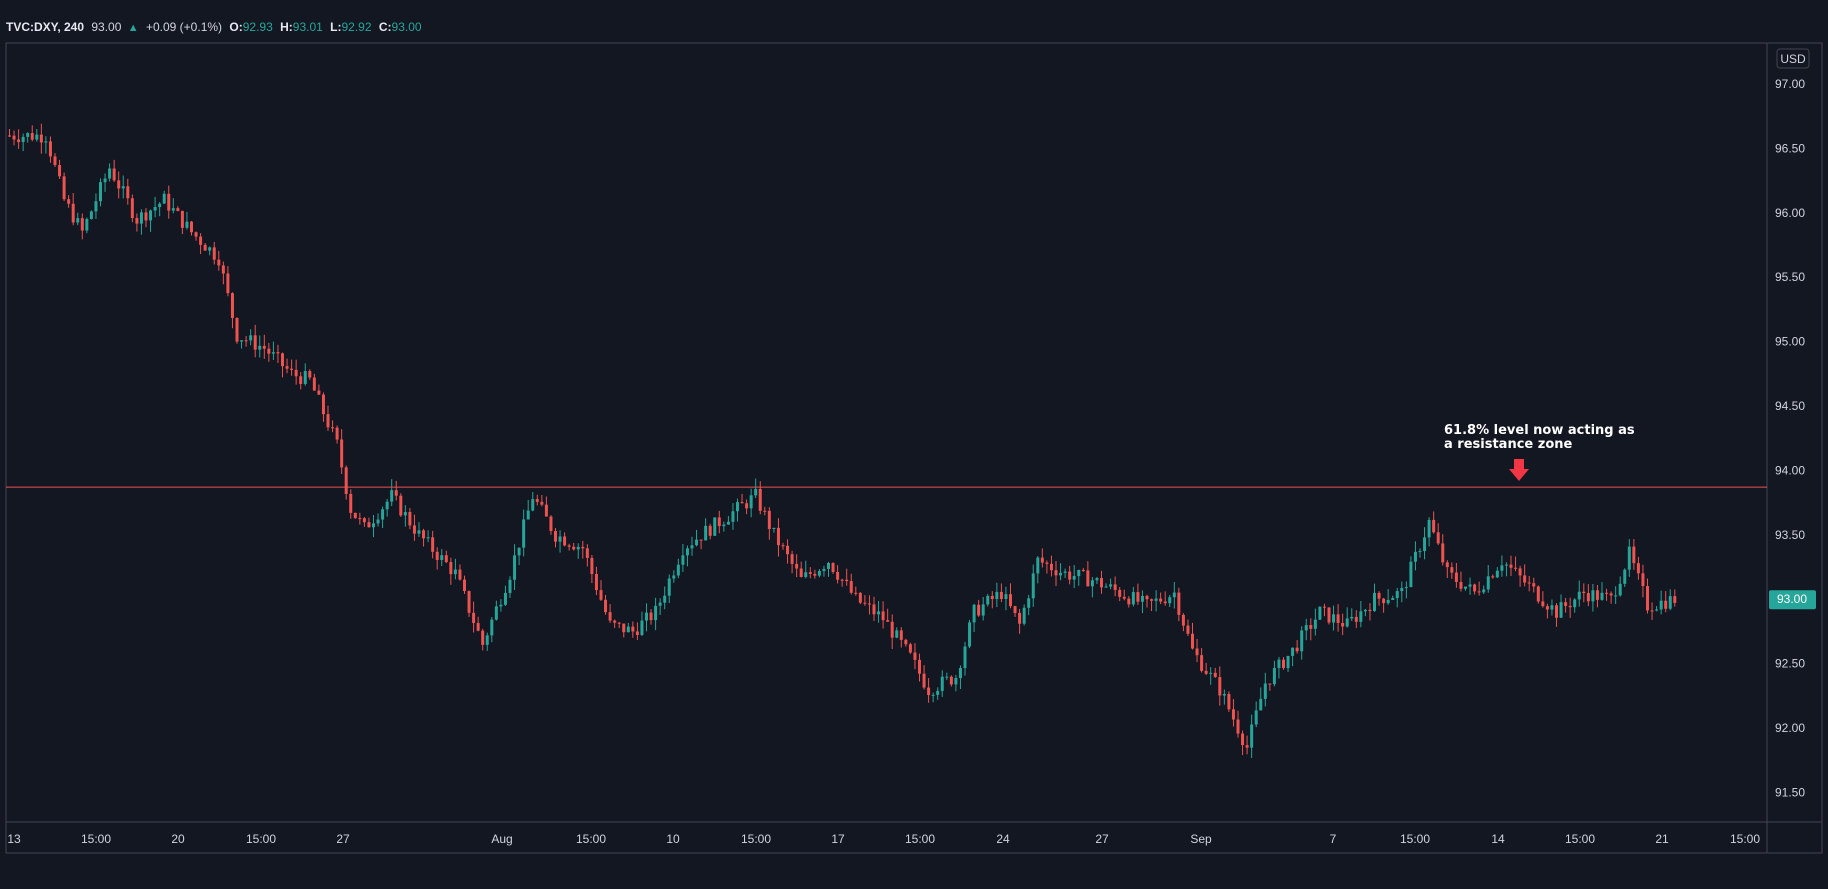 The image size is (1828, 889). What do you see at coordinates (261, 839) in the screenshot?
I see `time-tick-label: 15:00` at bounding box center [261, 839].